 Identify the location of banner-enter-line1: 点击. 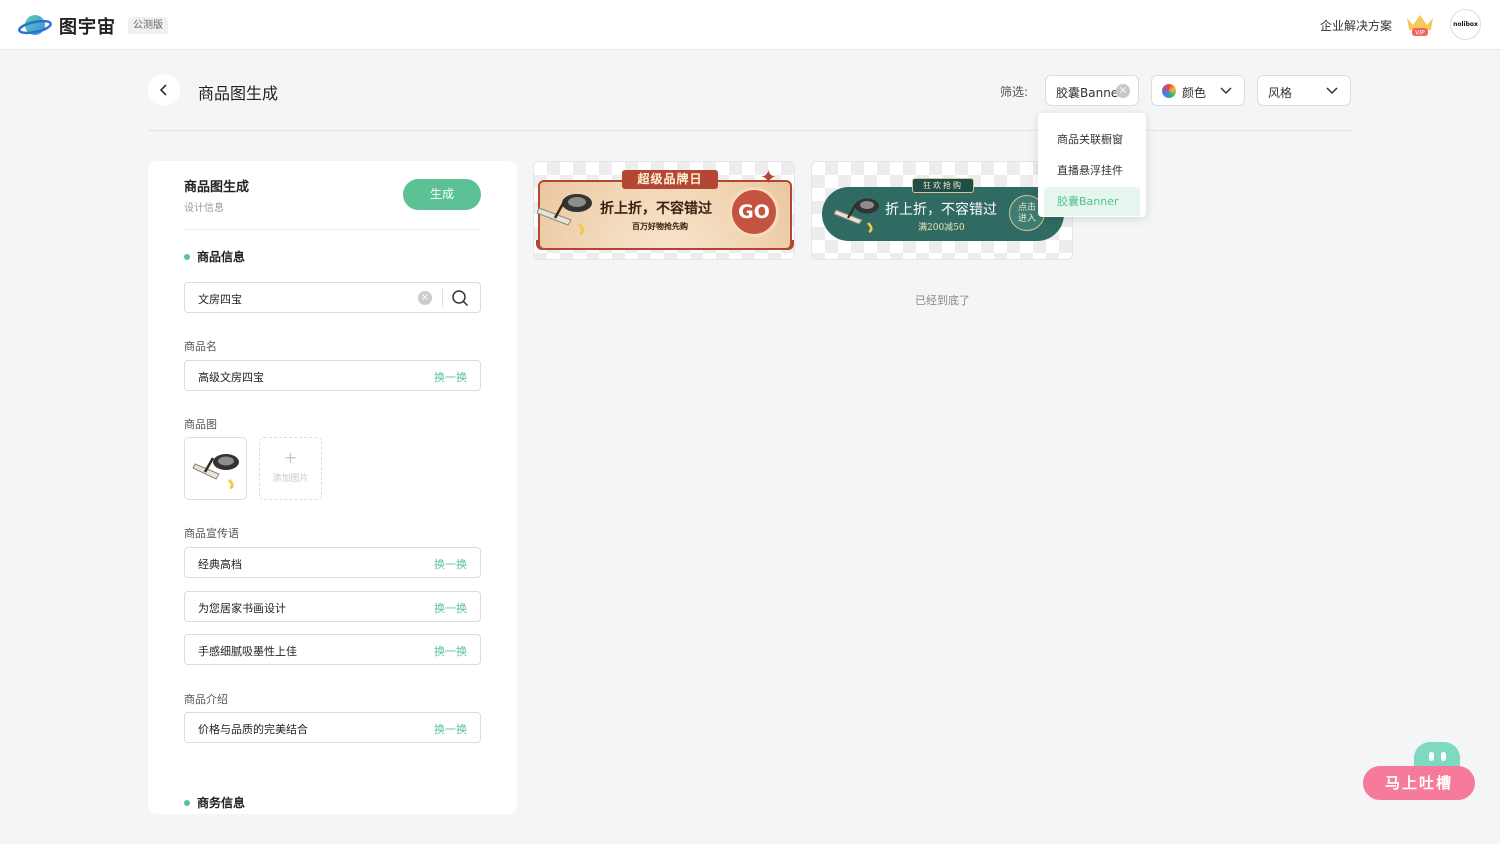
(1026, 208).